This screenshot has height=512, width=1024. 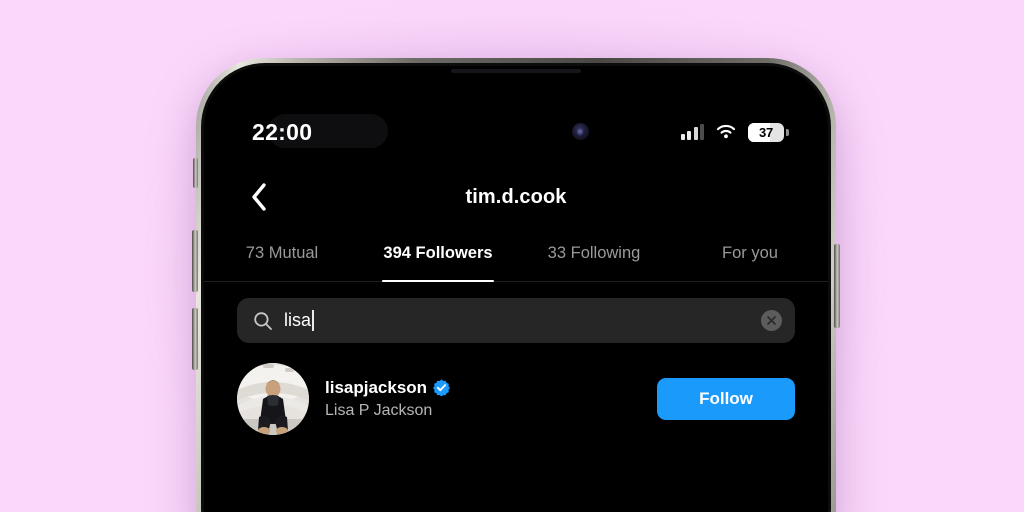 I want to click on result-text: lisapjackson Lisa P Jackson, so click(x=483, y=399).